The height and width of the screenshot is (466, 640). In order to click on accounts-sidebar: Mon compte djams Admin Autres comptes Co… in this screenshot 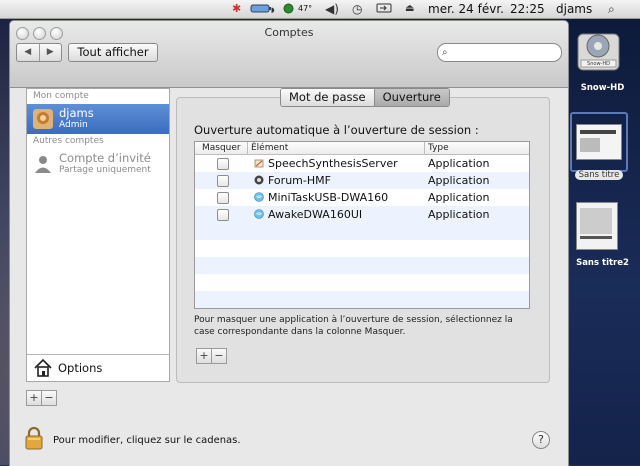, I will do `click(98, 235)`.